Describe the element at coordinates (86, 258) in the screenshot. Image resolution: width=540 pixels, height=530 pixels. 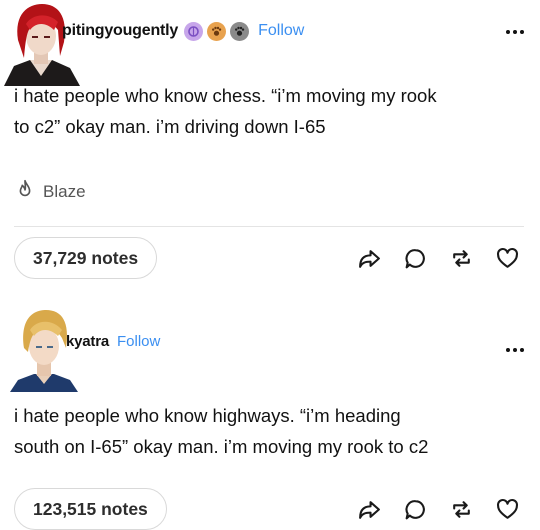
I see `notes-button: 37,729 notes` at that location.